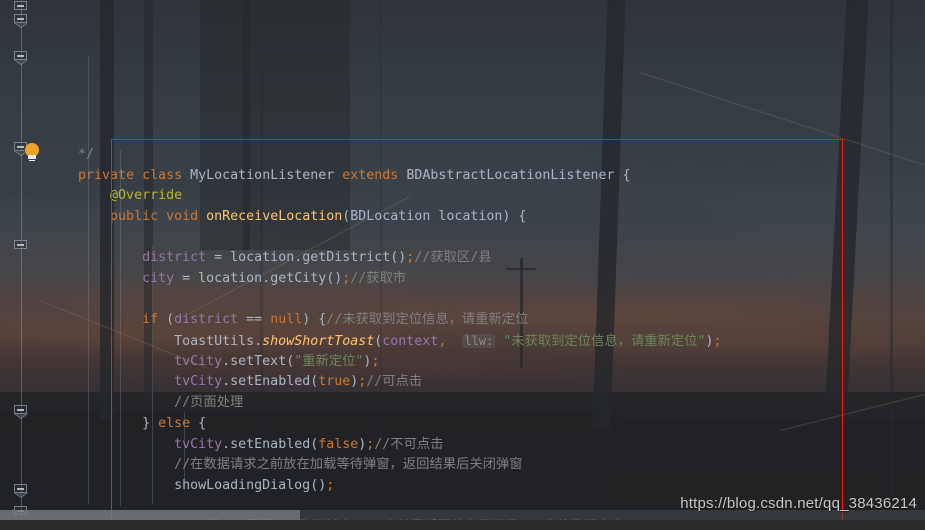  Describe the element at coordinates (446, 342) in the screenshot. I see `code-token: ,` at that location.